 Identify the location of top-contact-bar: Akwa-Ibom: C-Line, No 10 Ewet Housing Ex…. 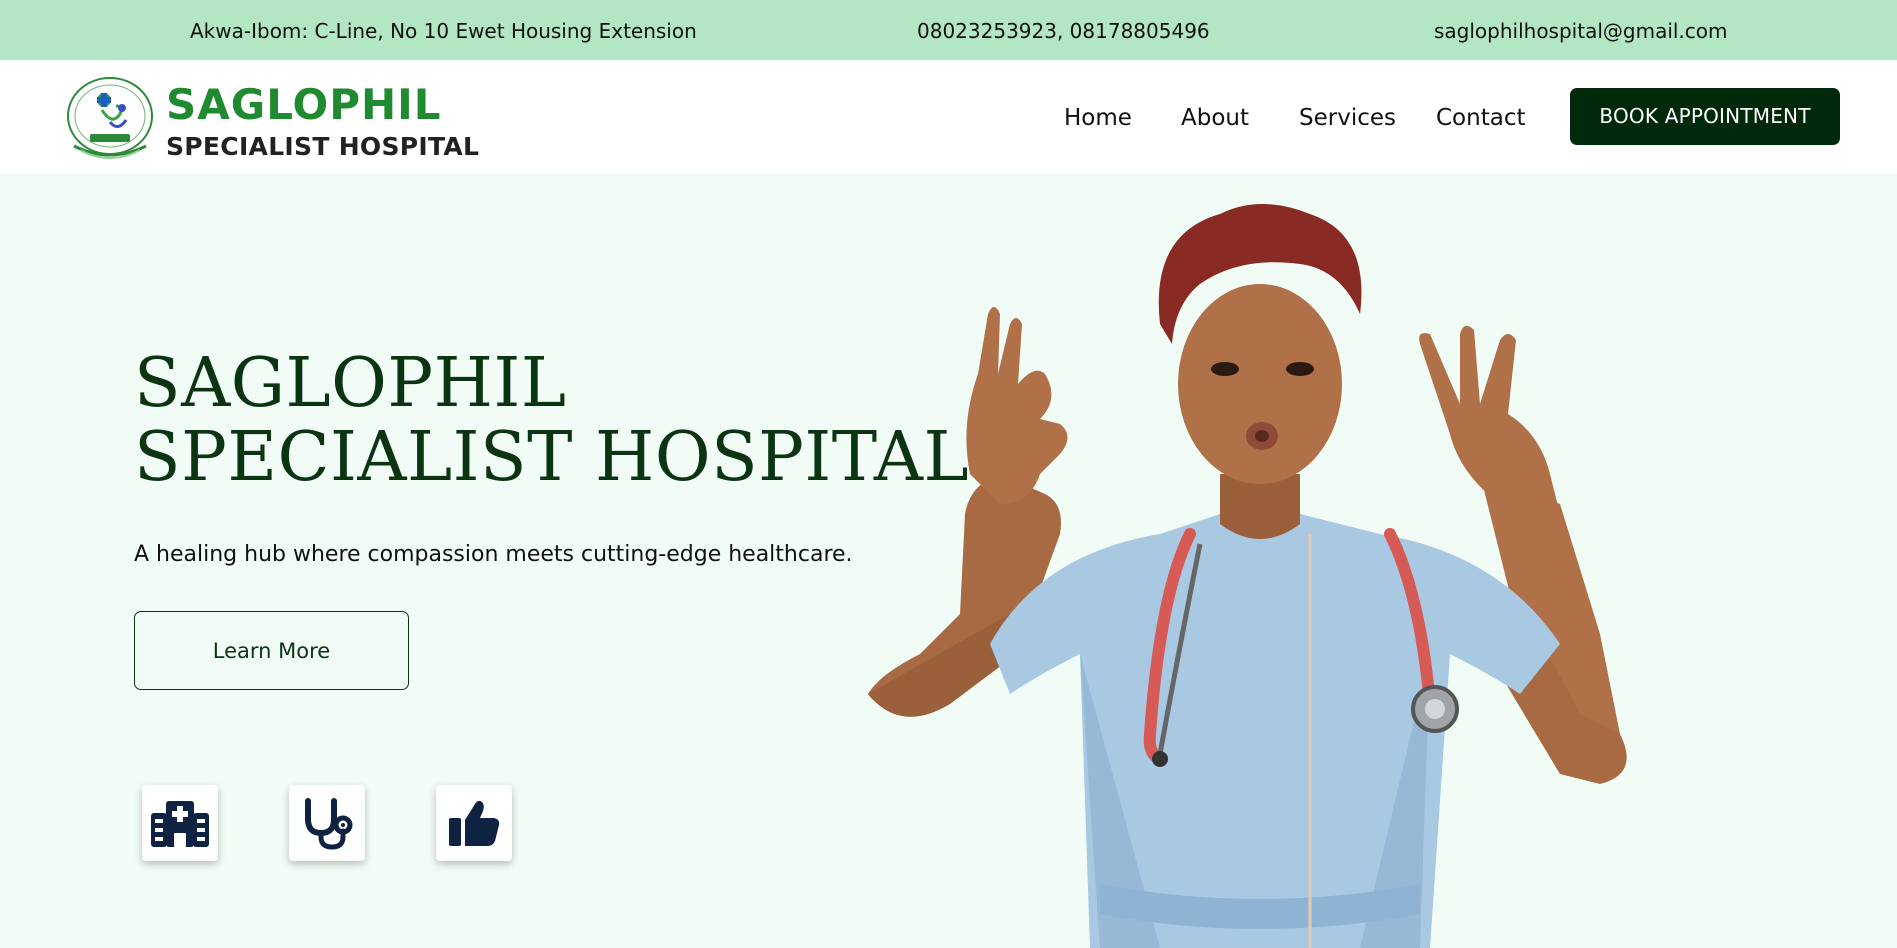
(948, 30).